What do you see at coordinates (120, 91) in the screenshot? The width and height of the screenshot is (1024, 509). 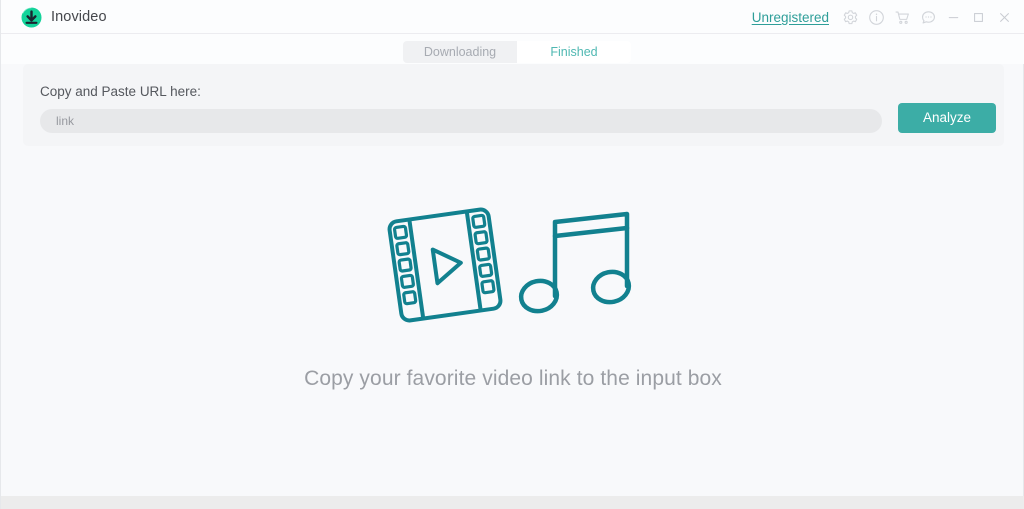 I see `url-panel-label: Copy and Paste URL here:` at bounding box center [120, 91].